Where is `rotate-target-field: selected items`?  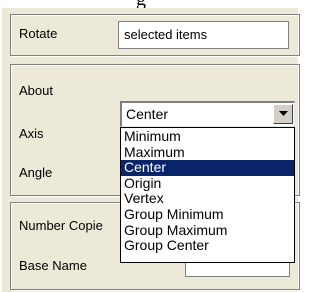 rotate-target-field: selected items is located at coordinates (203, 35).